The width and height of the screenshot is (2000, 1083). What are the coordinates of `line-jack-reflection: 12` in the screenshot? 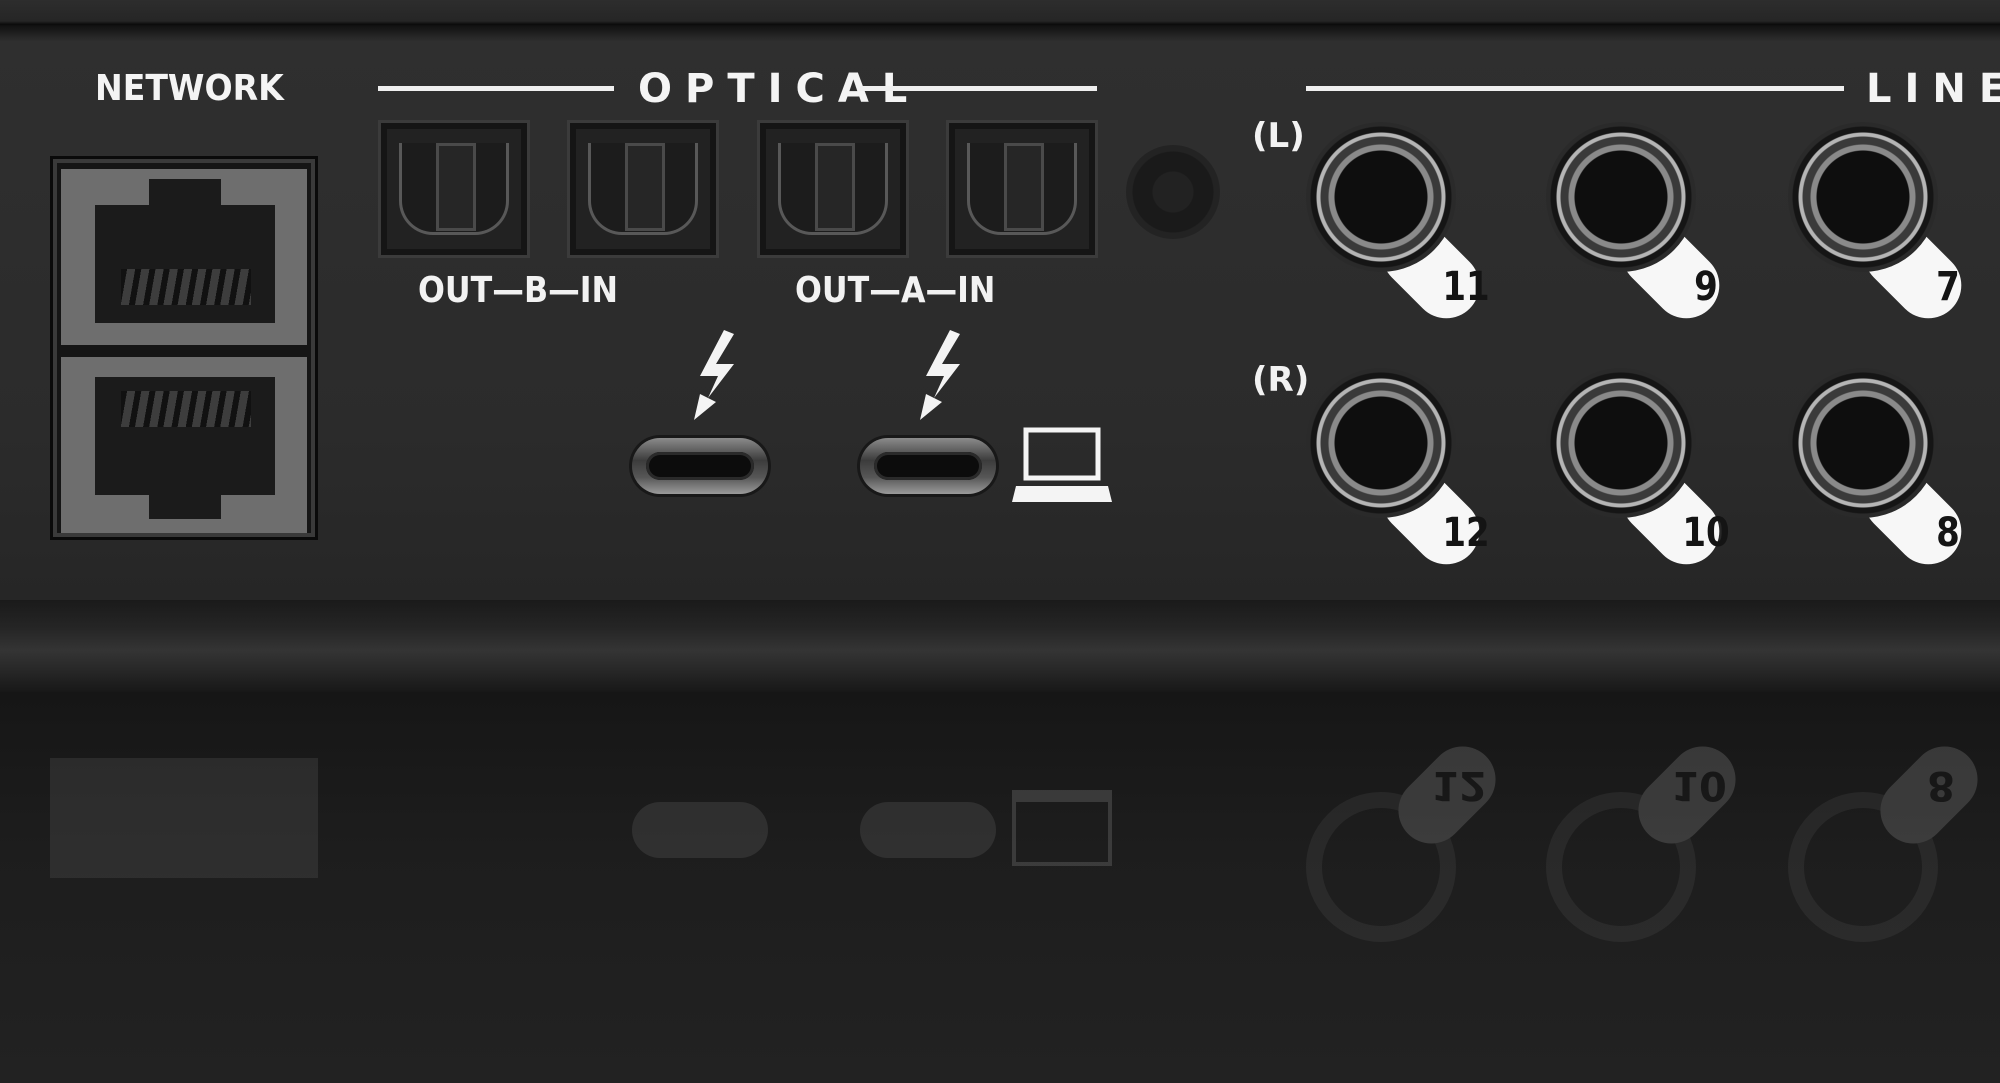 It's located at (1408, 847).